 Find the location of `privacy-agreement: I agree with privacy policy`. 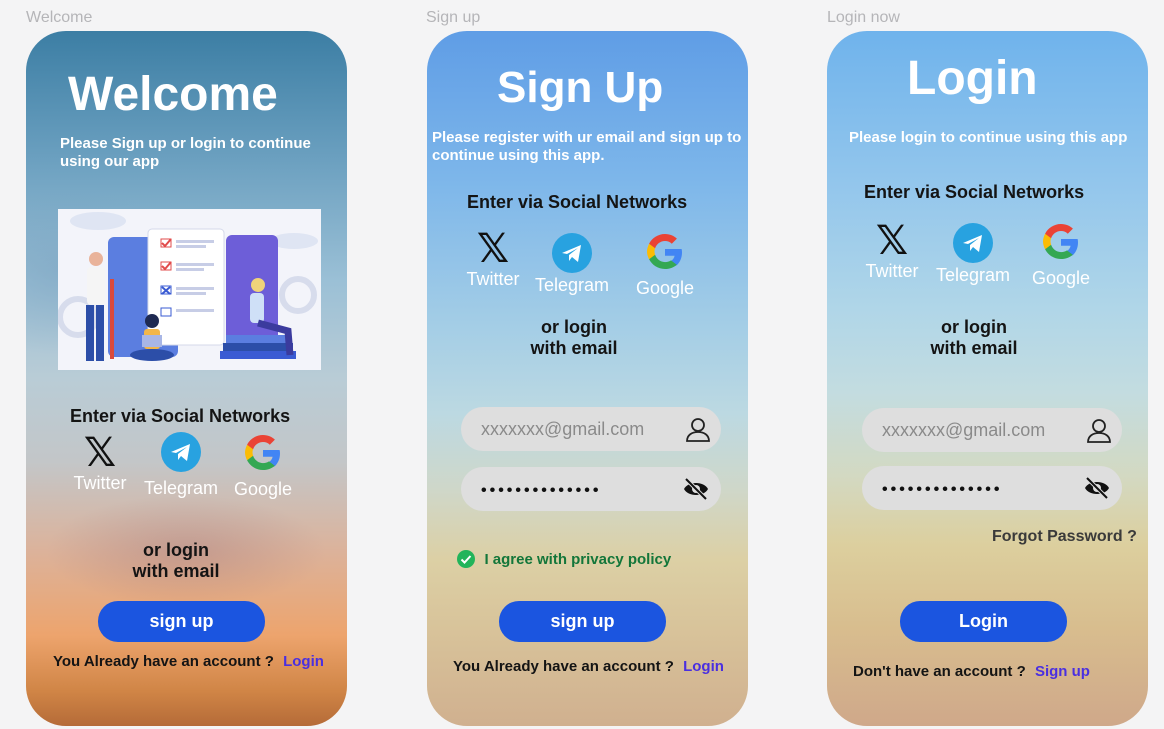

privacy-agreement: I agree with privacy policy is located at coordinates (563, 559).